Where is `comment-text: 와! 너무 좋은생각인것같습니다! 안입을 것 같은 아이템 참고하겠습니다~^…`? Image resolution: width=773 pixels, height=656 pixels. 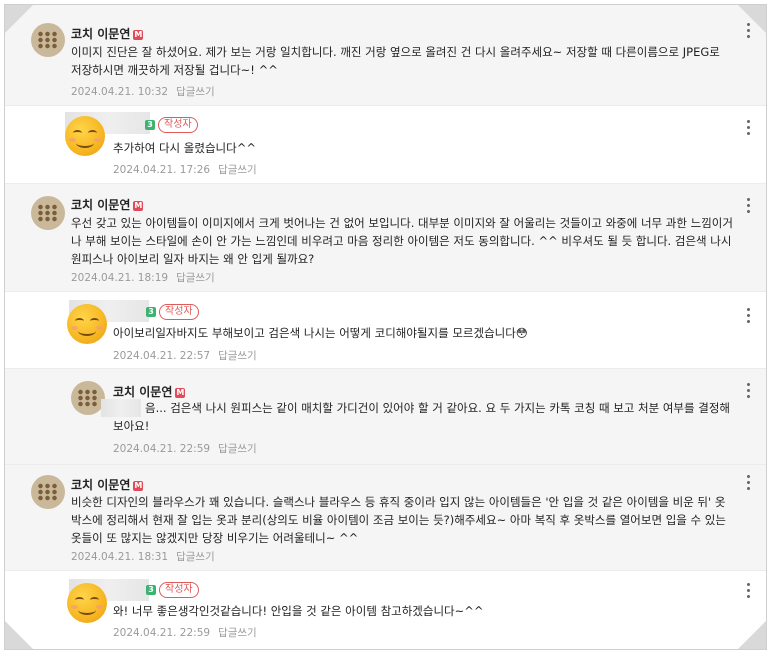
comment-text: 와! 너무 좋은생각인것같습니다! 안입을 것 같은 아이템 참고하겠습니다~^… is located at coordinates (298, 611).